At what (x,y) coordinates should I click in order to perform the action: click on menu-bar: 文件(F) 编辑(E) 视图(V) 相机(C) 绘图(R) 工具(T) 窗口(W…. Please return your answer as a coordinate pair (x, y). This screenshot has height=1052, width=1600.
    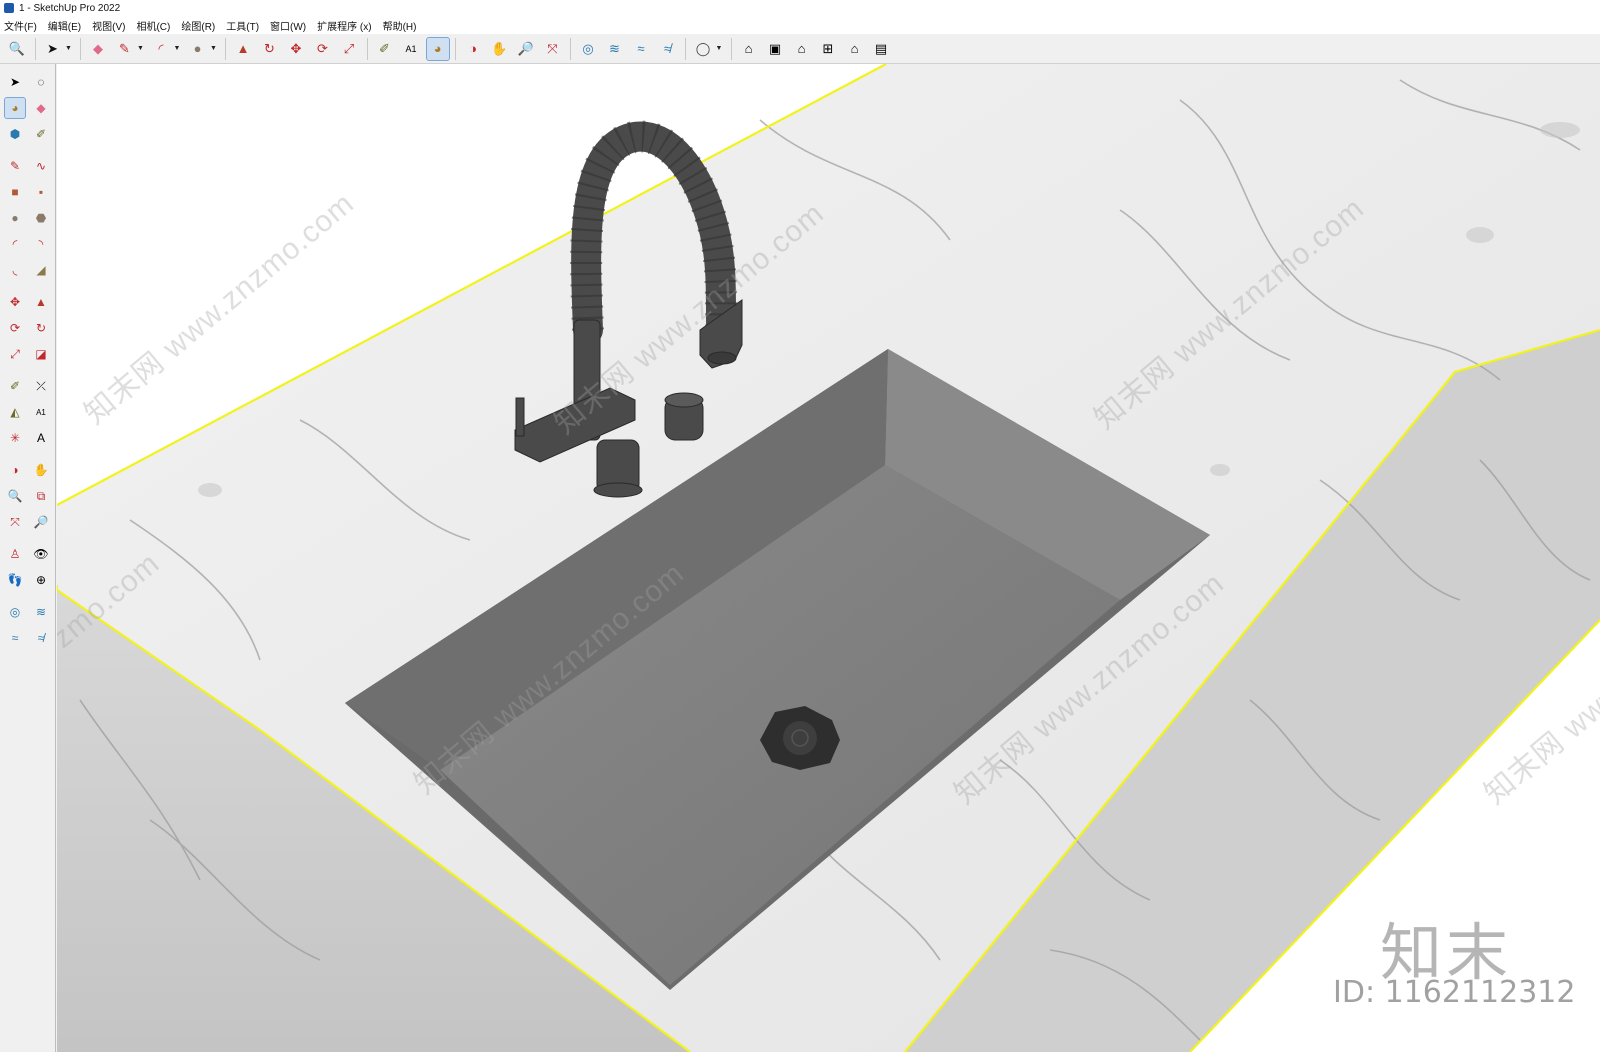
    Looking at the image, I should click on (800, 25).